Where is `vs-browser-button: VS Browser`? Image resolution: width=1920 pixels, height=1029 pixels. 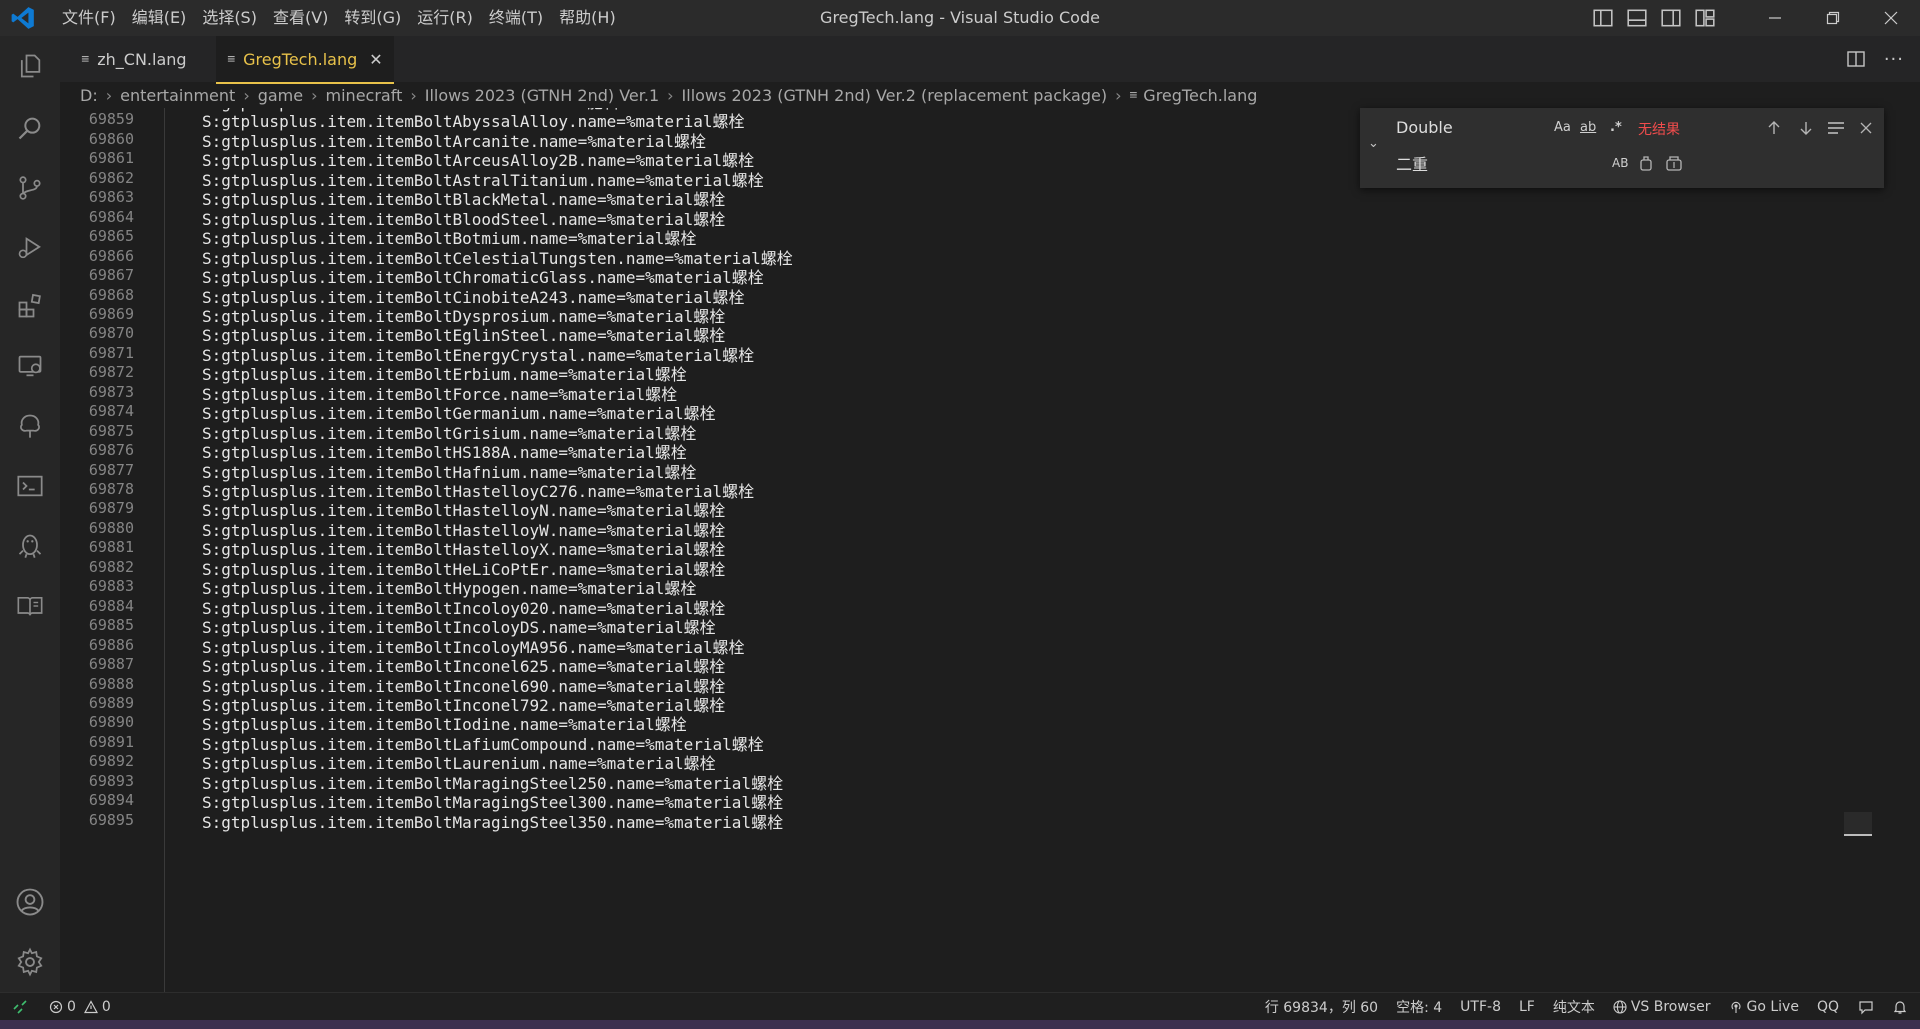
vs-browser-button: VS Browser is located at coordinates (1662, 1007).